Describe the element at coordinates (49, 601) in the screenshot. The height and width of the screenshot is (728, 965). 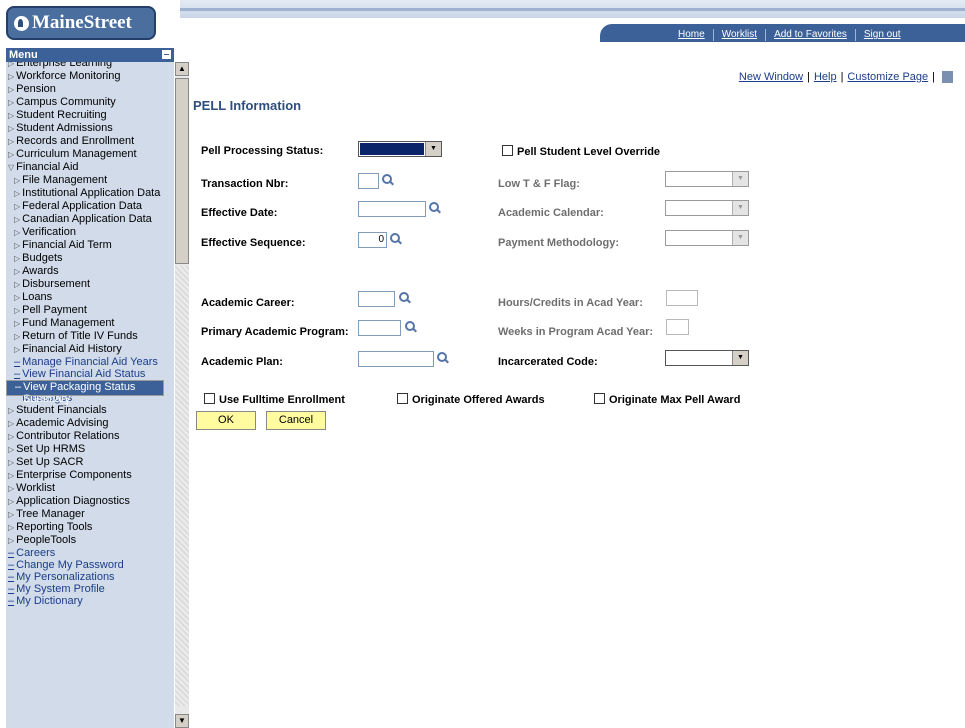
I see `menu-item-label: My Dictionary` at that location.